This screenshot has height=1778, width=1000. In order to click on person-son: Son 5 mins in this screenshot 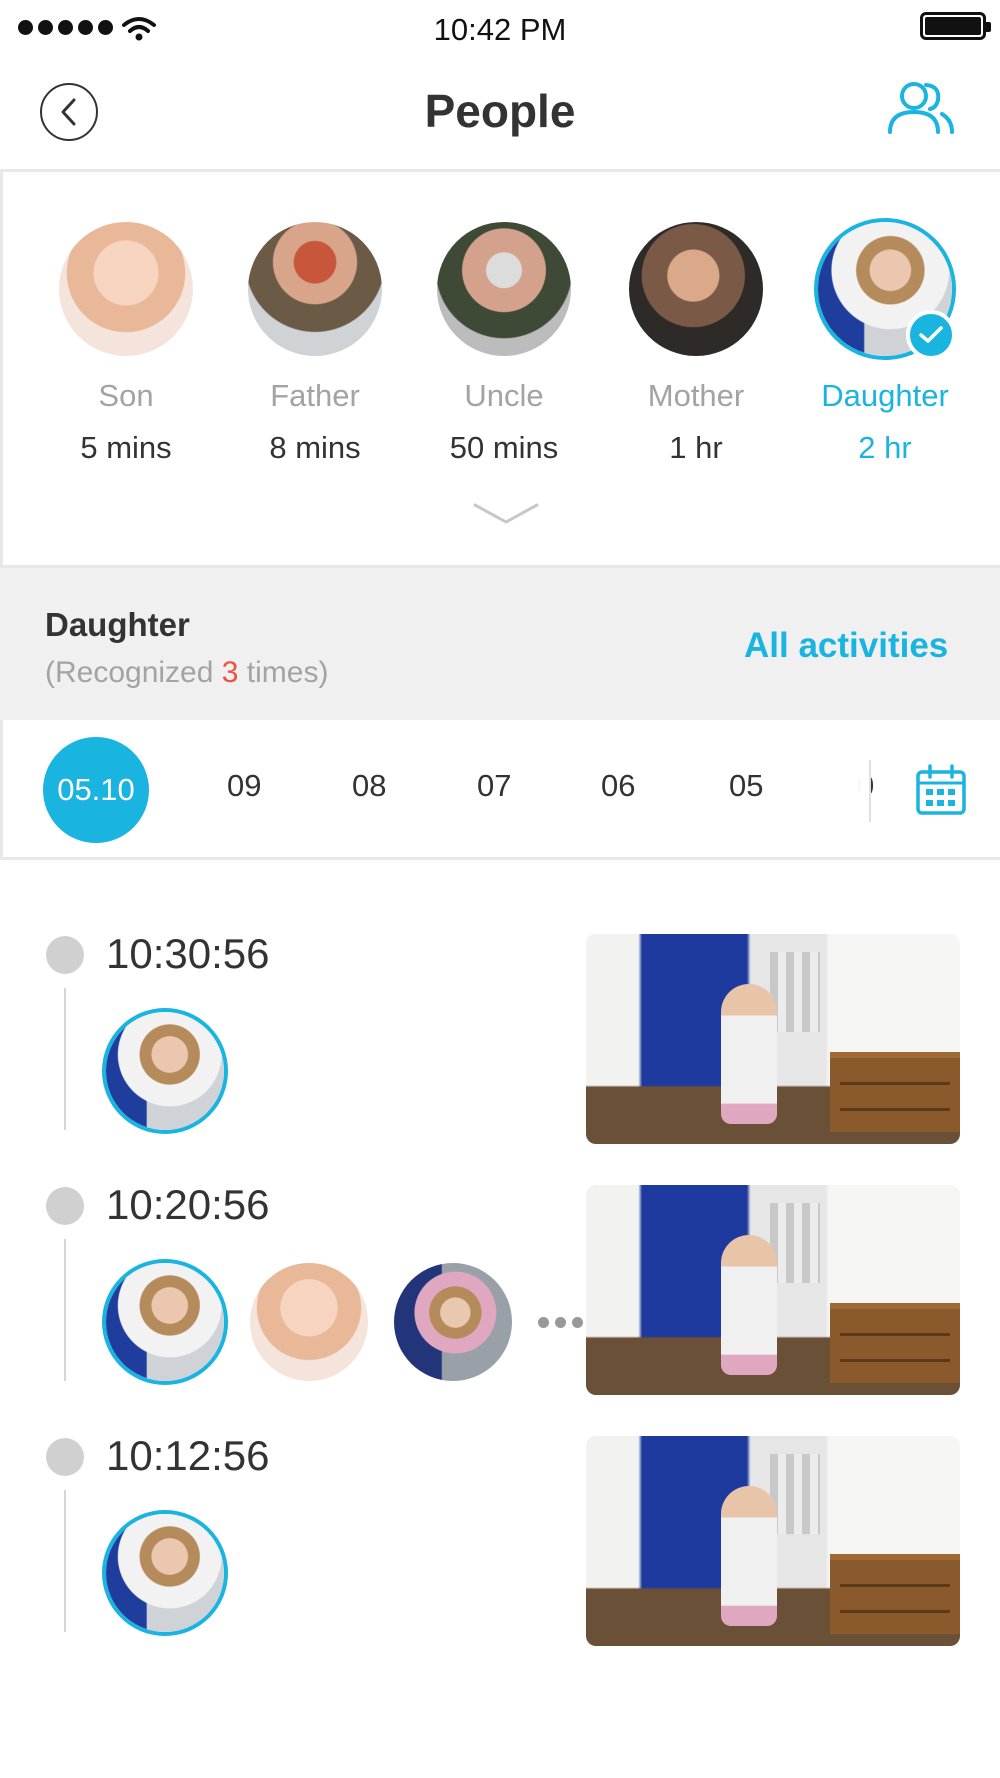, I will do `click(126, 344)`.